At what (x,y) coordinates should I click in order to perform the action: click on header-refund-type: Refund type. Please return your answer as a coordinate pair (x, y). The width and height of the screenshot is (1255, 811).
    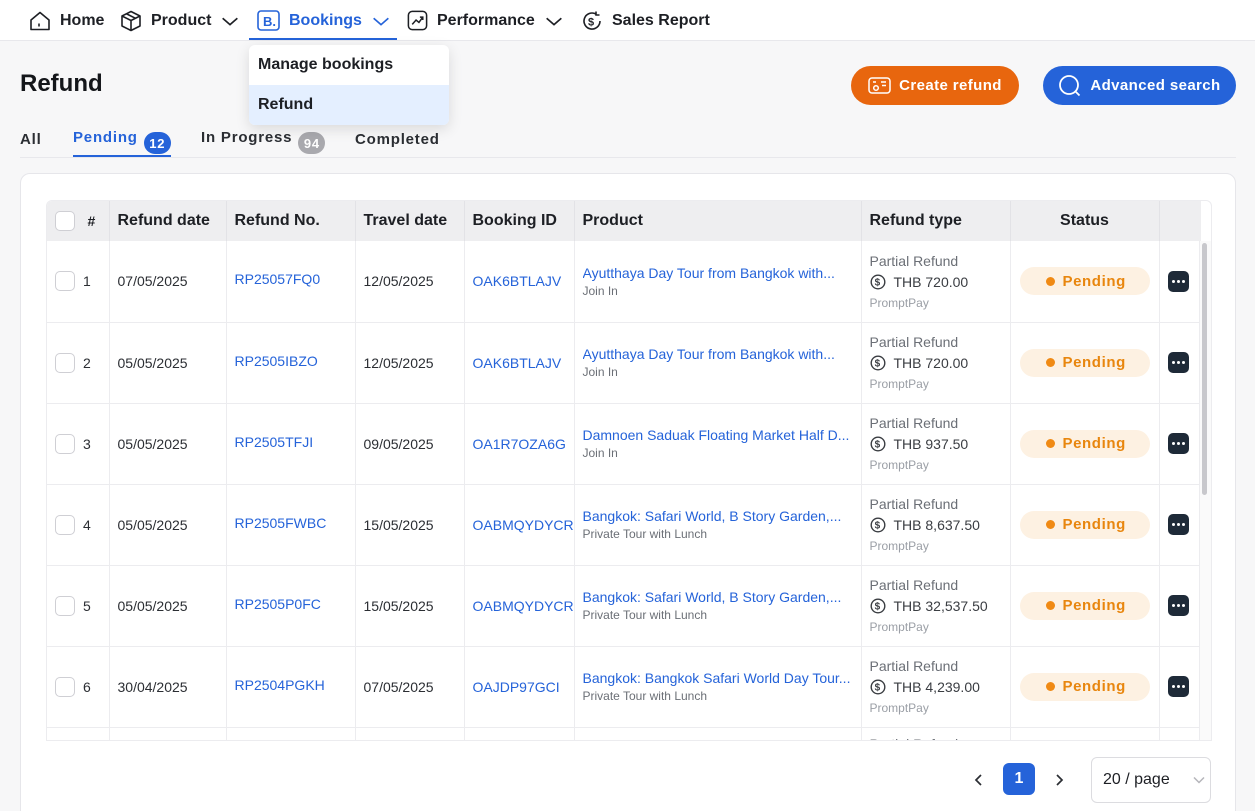
    Looking at the image, I should click on (936, 221).